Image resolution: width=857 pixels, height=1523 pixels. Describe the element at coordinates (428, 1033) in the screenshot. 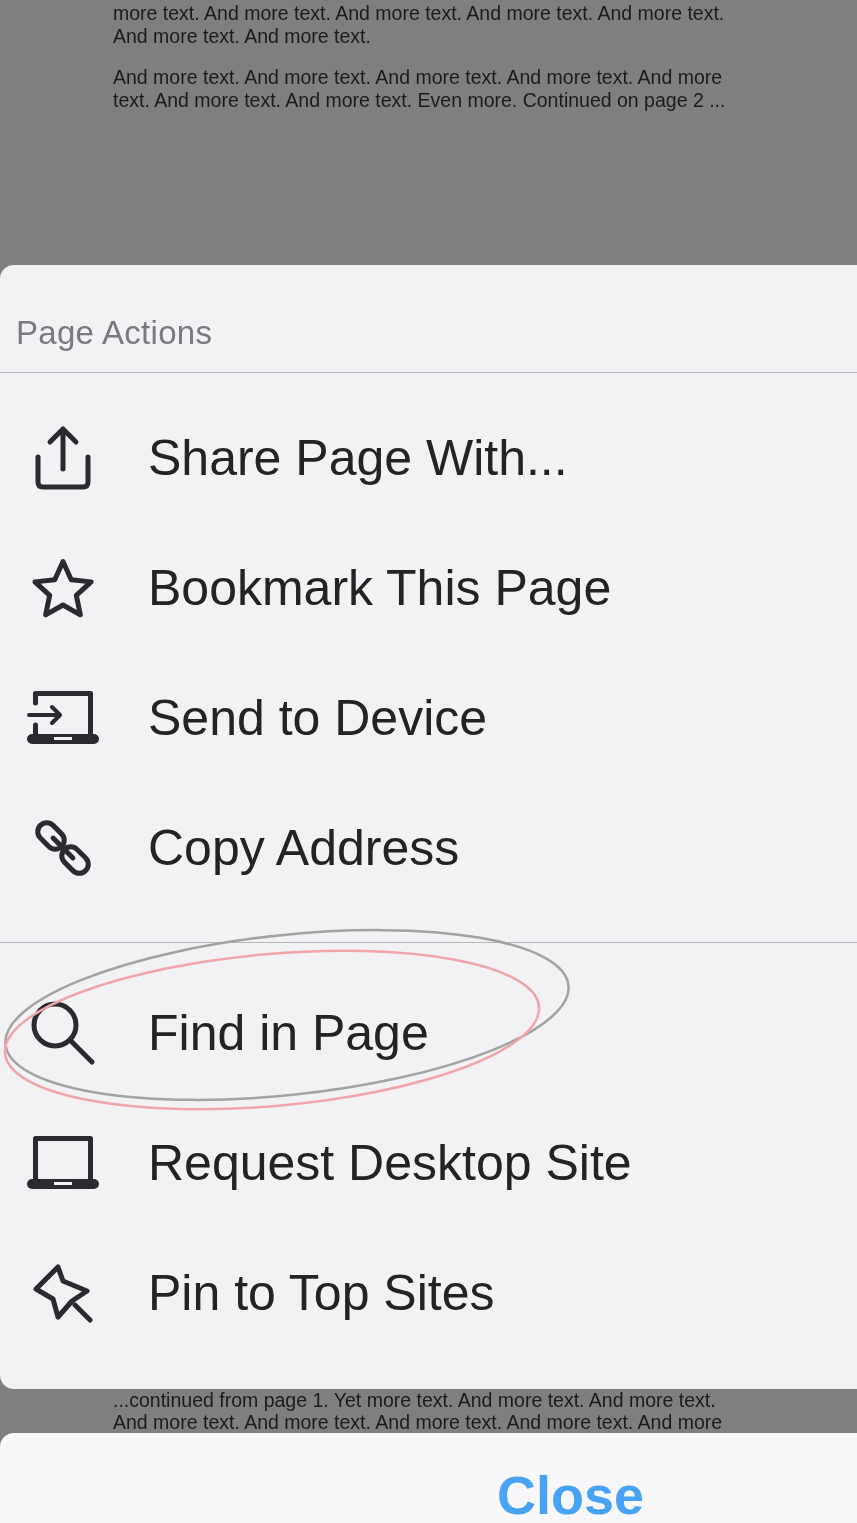

I see `menu-item: Find in Page` at that location.